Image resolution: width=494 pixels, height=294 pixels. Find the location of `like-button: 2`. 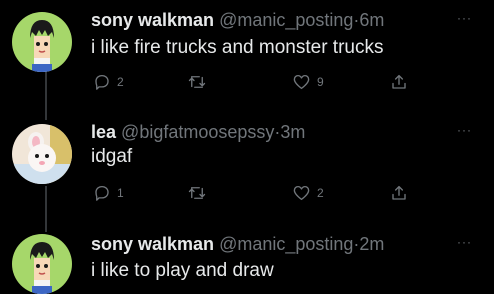

like-button: 2 is located at coordinates (308, 193).